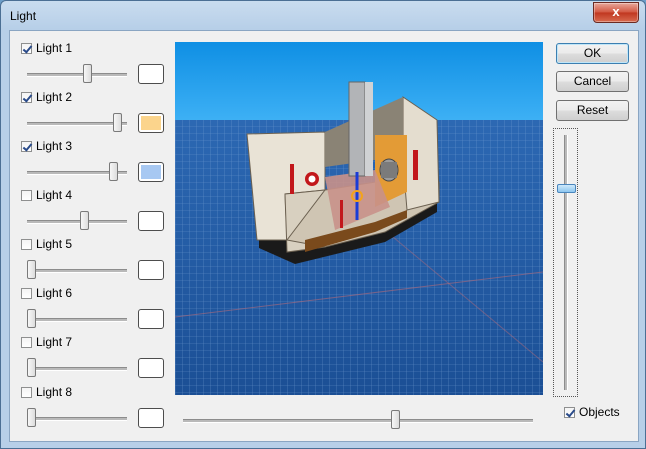 The height and width of the screenshot is (449, 646). Describe the element at coordinates (31, 367) in the screenshot. I see `light-7-slider-thumb` at that location.